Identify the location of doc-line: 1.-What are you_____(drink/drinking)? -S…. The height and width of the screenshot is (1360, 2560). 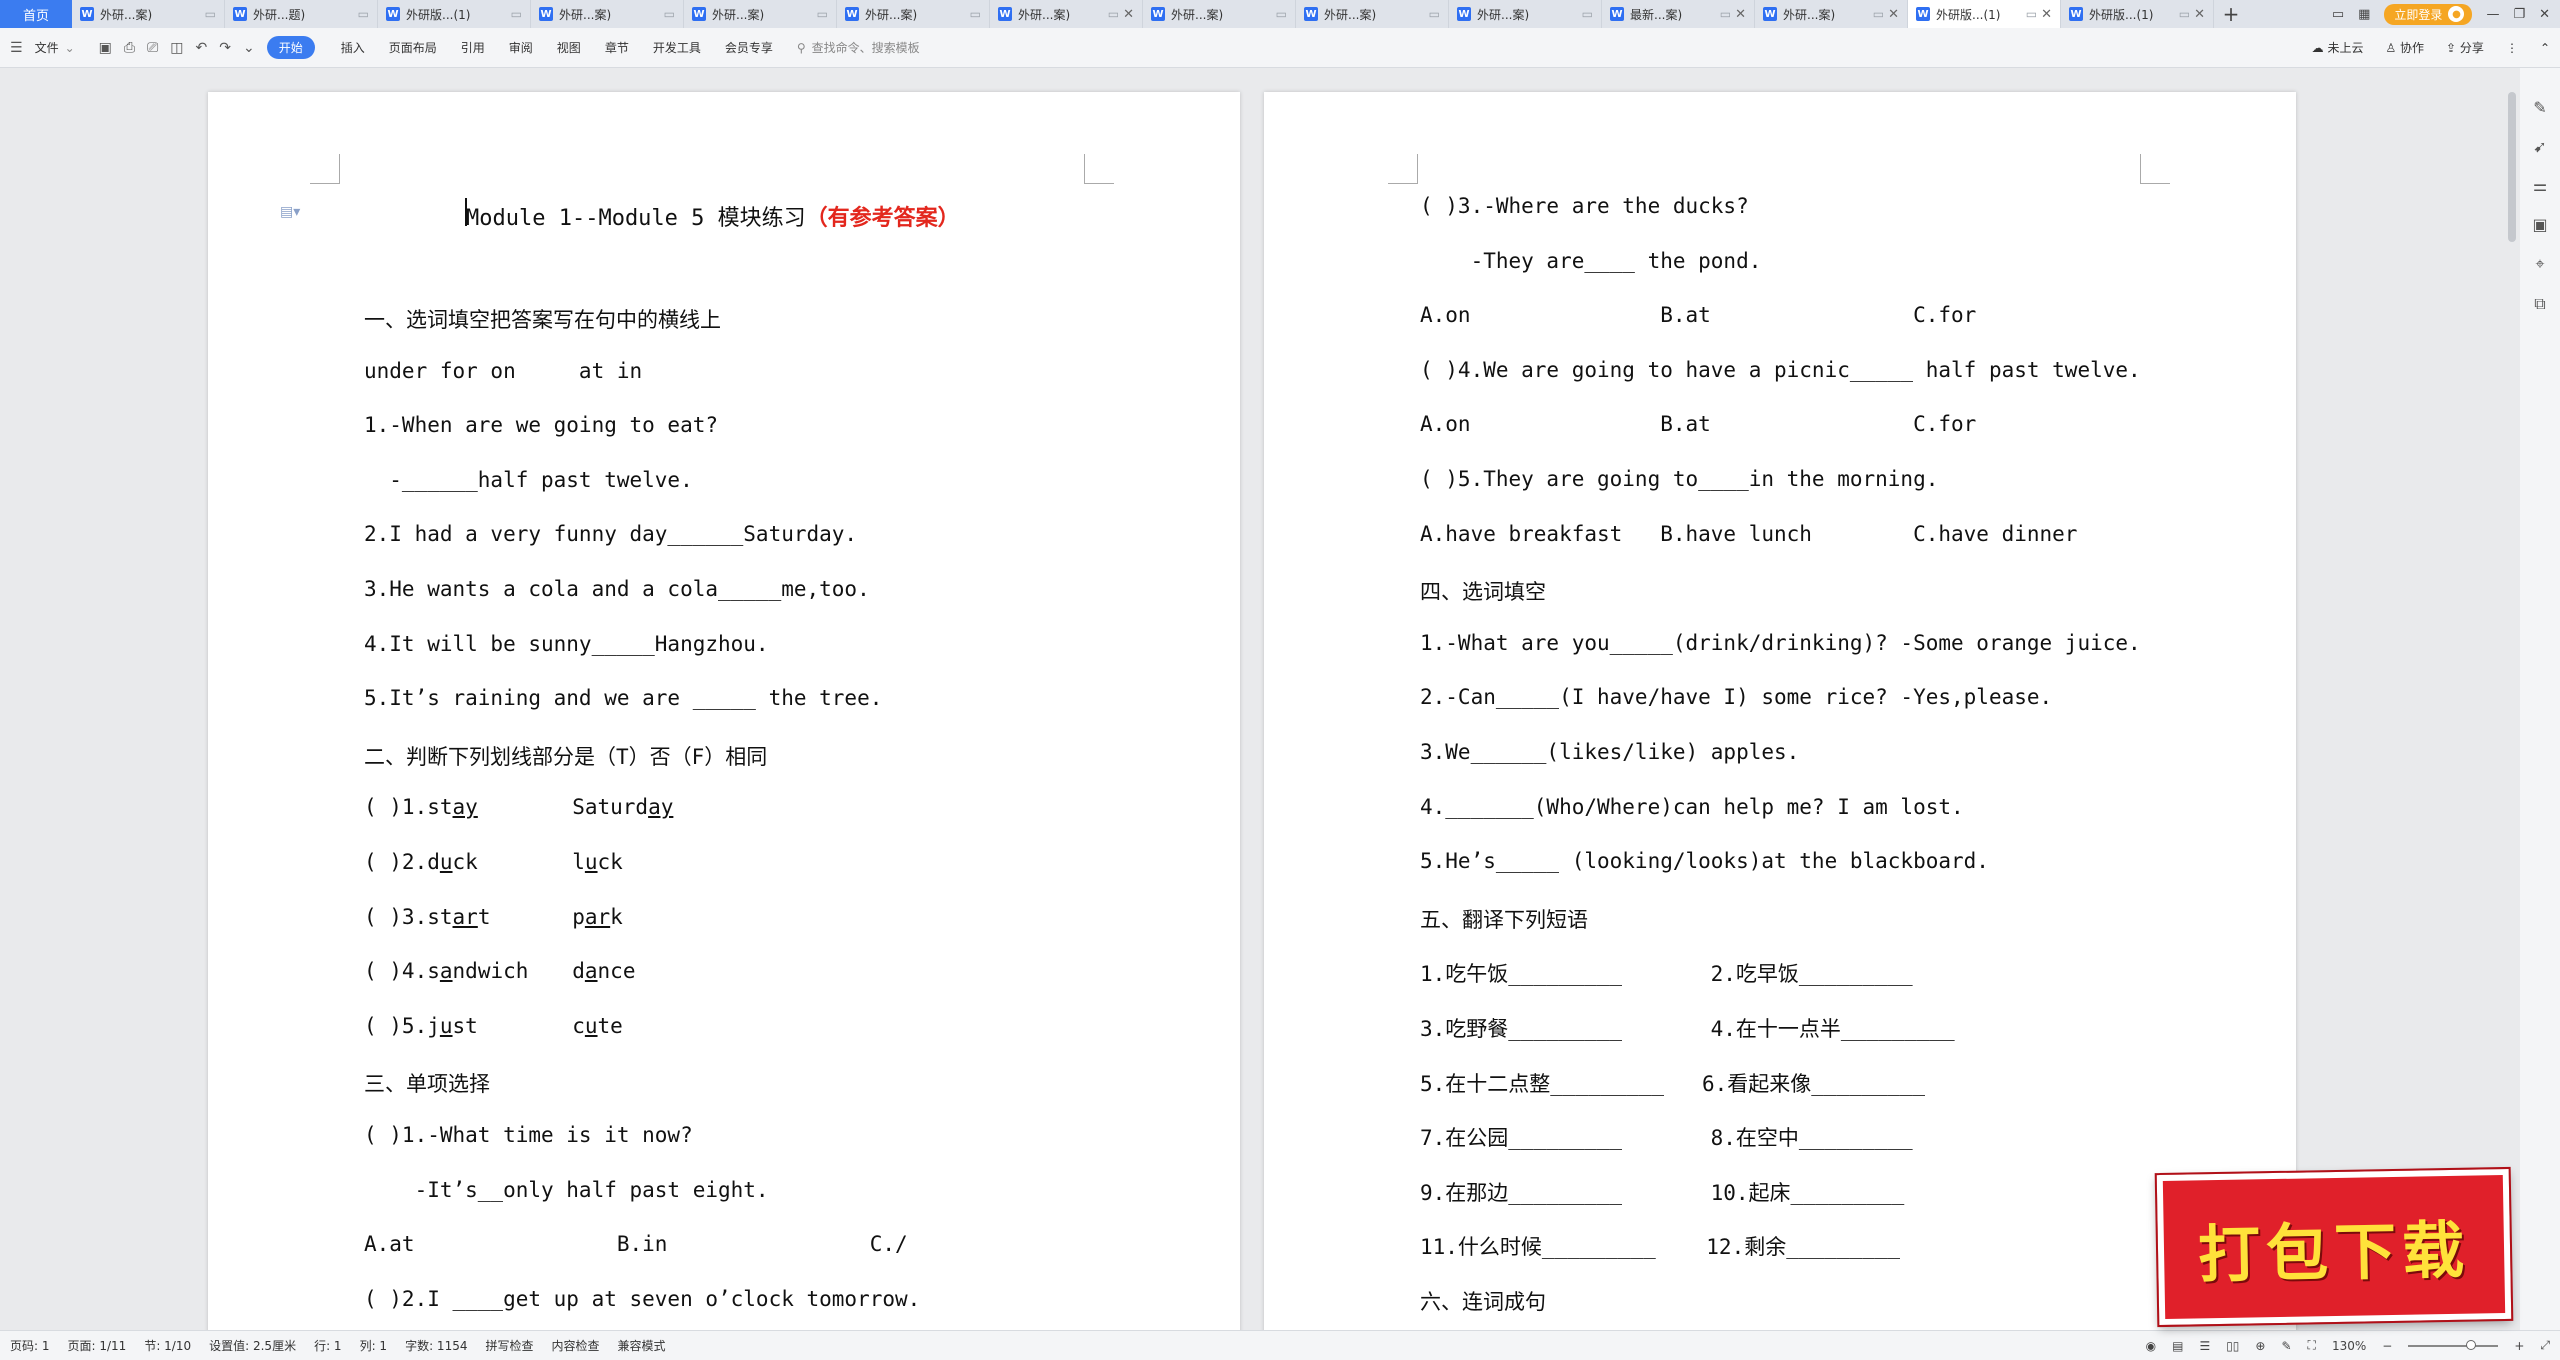
(1780, 643).